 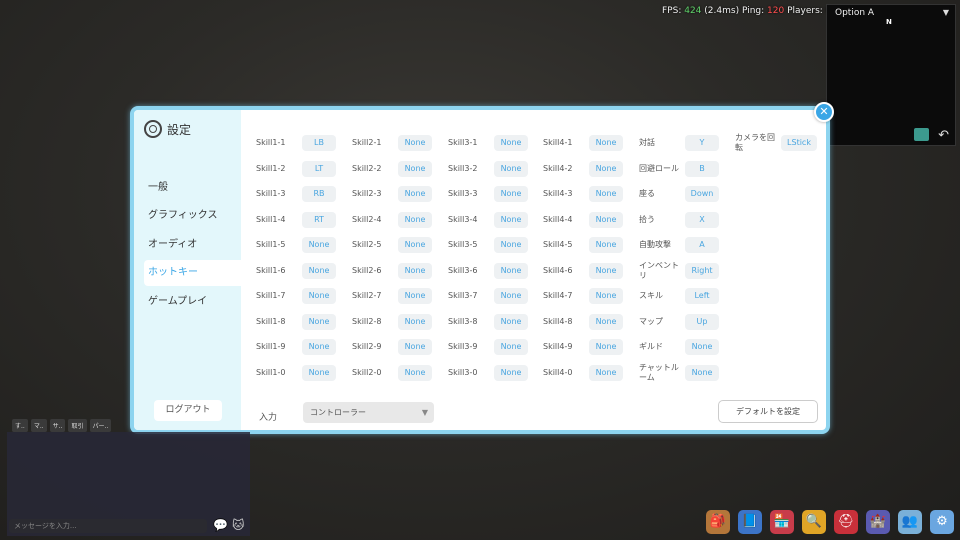 I want to click on book-icon: 📘, so click(x=750, y=522).